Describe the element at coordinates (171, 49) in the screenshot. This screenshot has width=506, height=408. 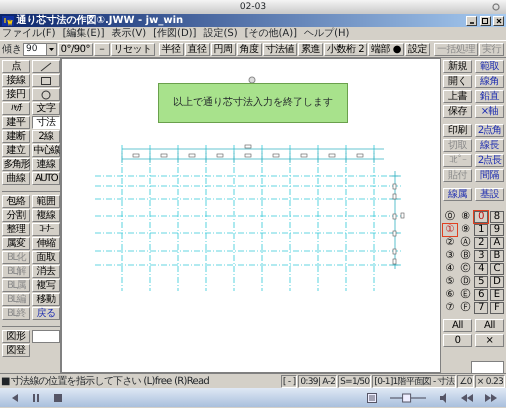
I see `toolbar-button: 半径` at that location.